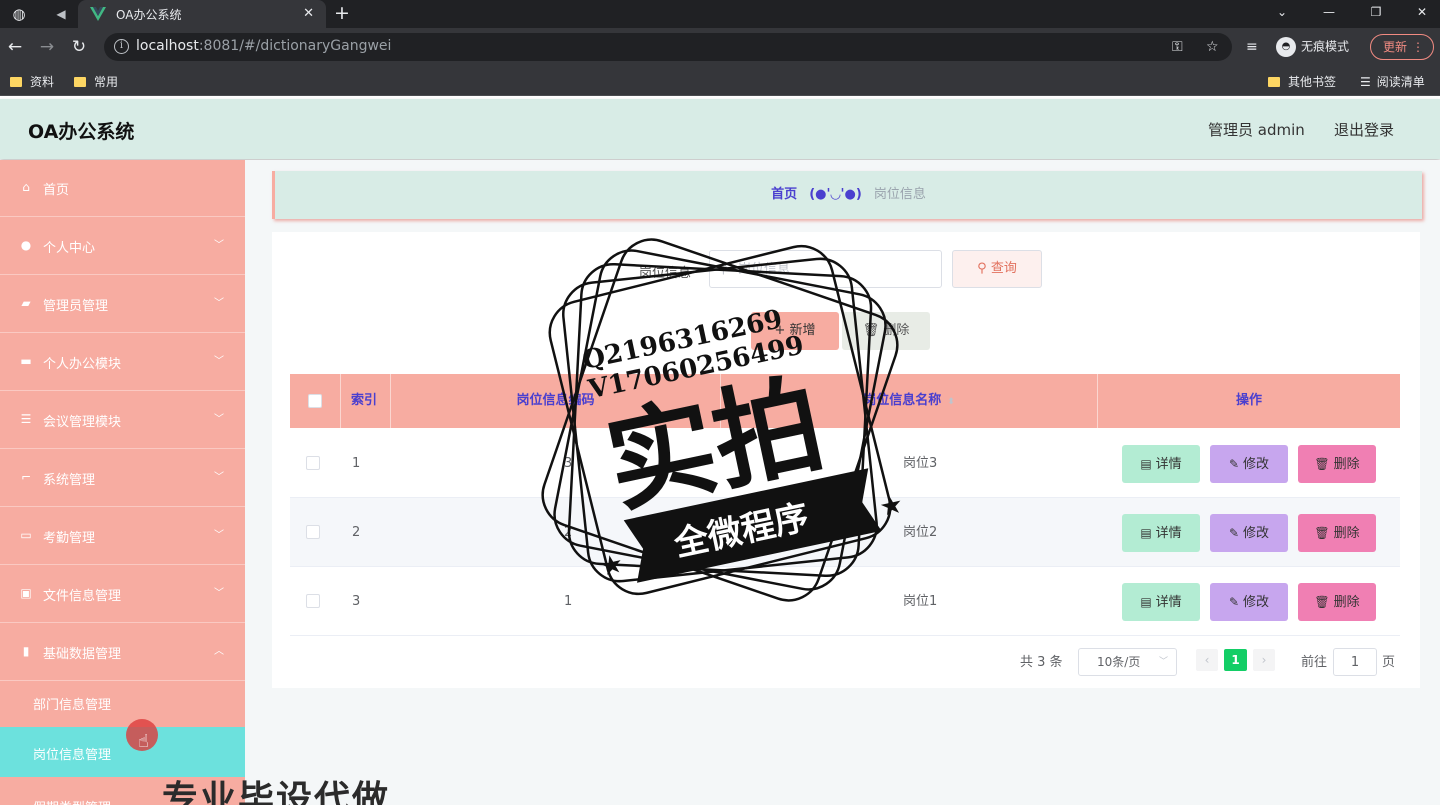  What do you see at coordinates (1235, 660) in the screenshot?
I see `page-number: 1` at bounding box center [1235, 660].